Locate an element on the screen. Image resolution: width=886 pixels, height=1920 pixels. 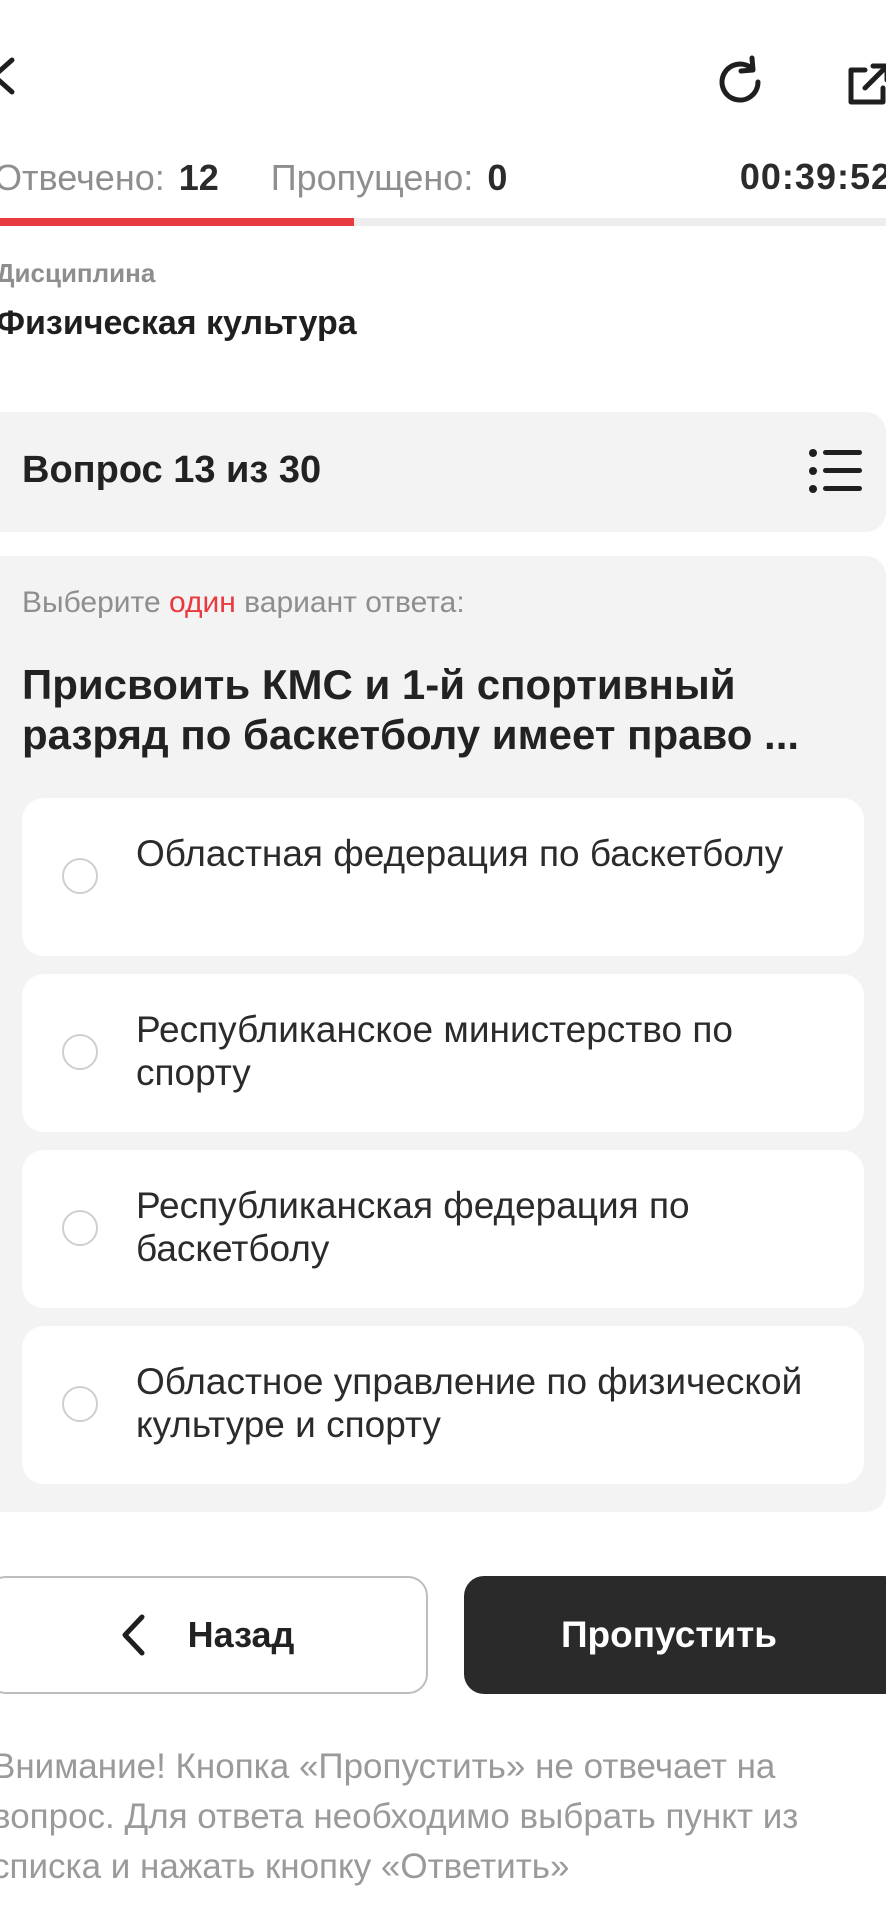
progress-bar is located at coordinates (443, 222).